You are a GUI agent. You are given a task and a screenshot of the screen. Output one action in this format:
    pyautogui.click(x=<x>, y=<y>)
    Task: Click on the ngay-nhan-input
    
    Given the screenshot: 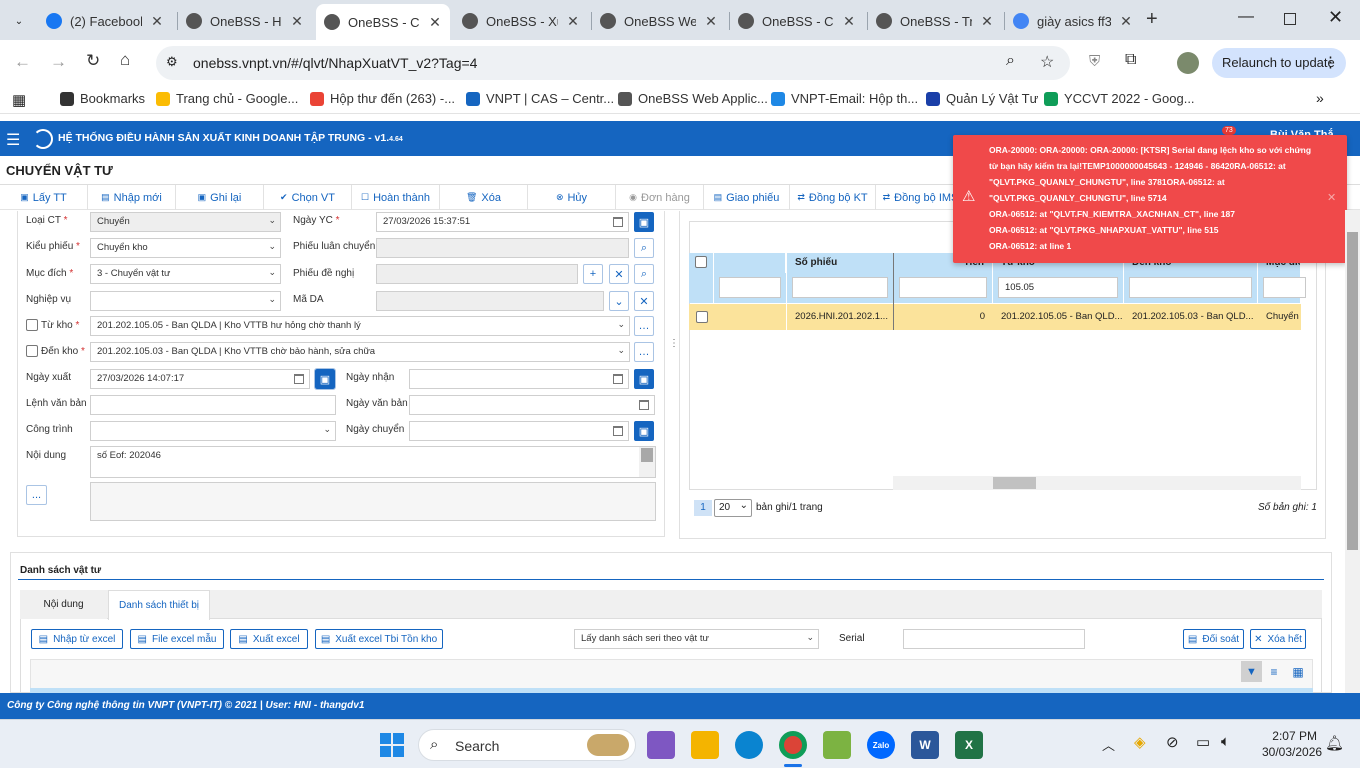 What is the action you would take?
    pyautogui.click(x=519, y=379)
    